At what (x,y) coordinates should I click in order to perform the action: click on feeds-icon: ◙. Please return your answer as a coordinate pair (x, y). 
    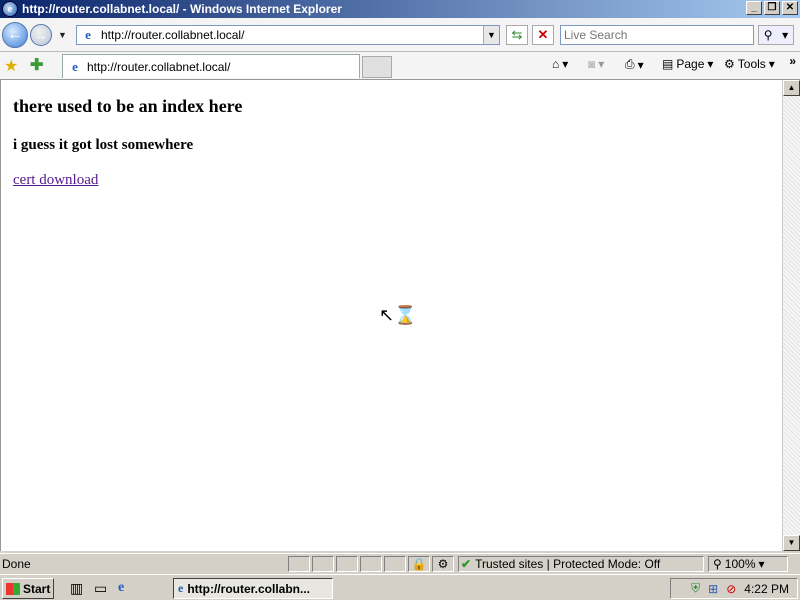
    Looking at the image, I should click on (592, 64).